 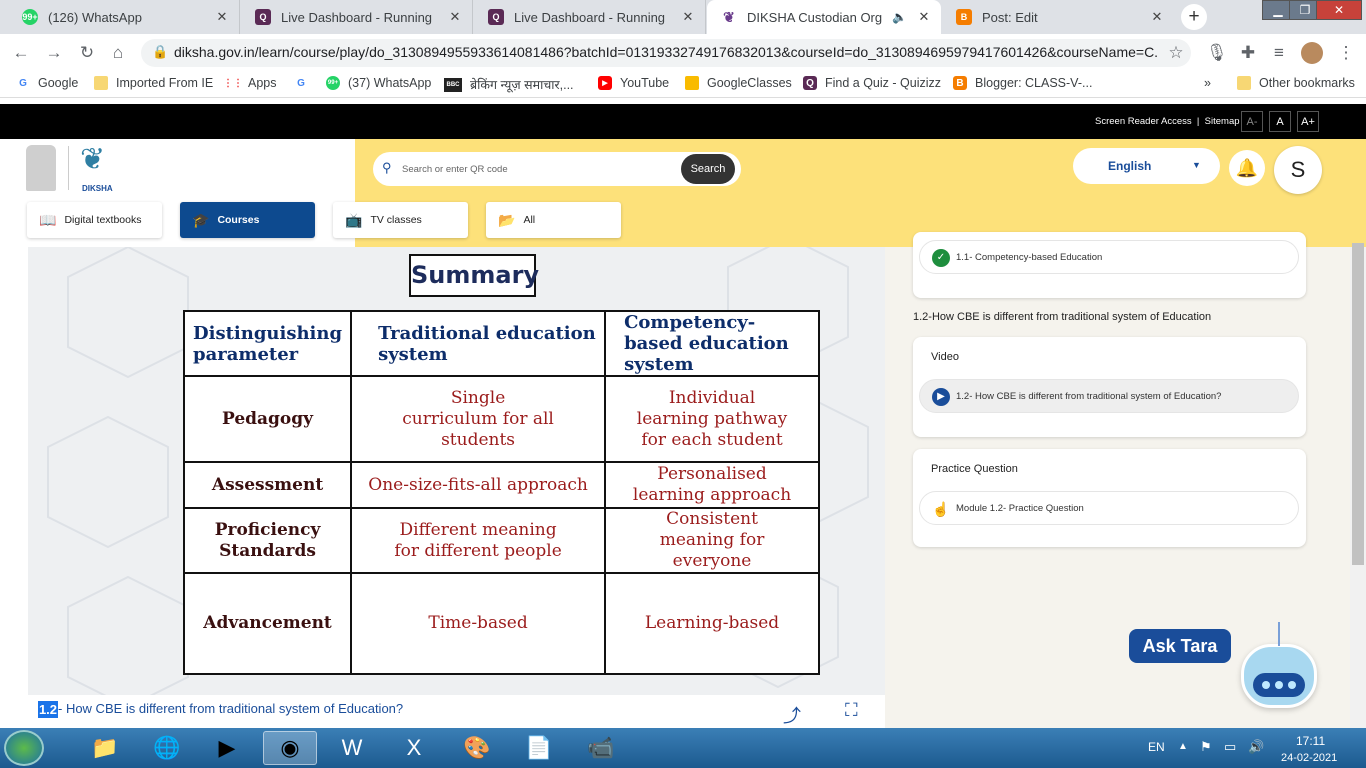 What do you see at coordinates (160, 52) in the screenshot?
I see `lock-icon: 🔒` at bounding box center [160, 52].